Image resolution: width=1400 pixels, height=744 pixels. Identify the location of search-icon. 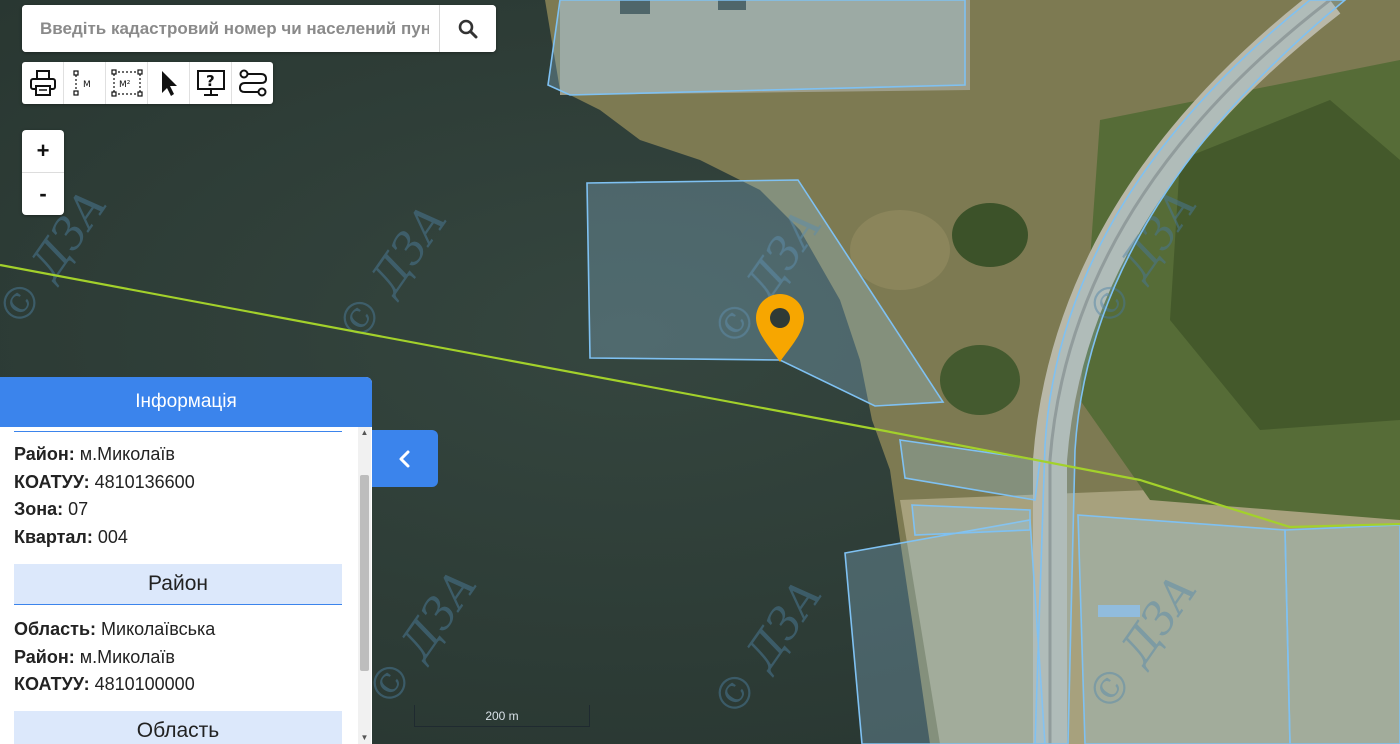
(468, 28).